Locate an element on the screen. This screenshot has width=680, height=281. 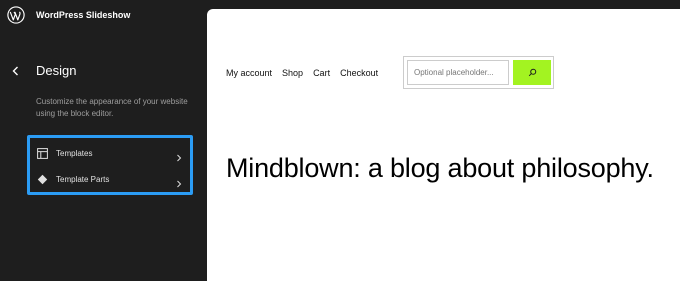
layout-icon is located at coordinates (42, 153).